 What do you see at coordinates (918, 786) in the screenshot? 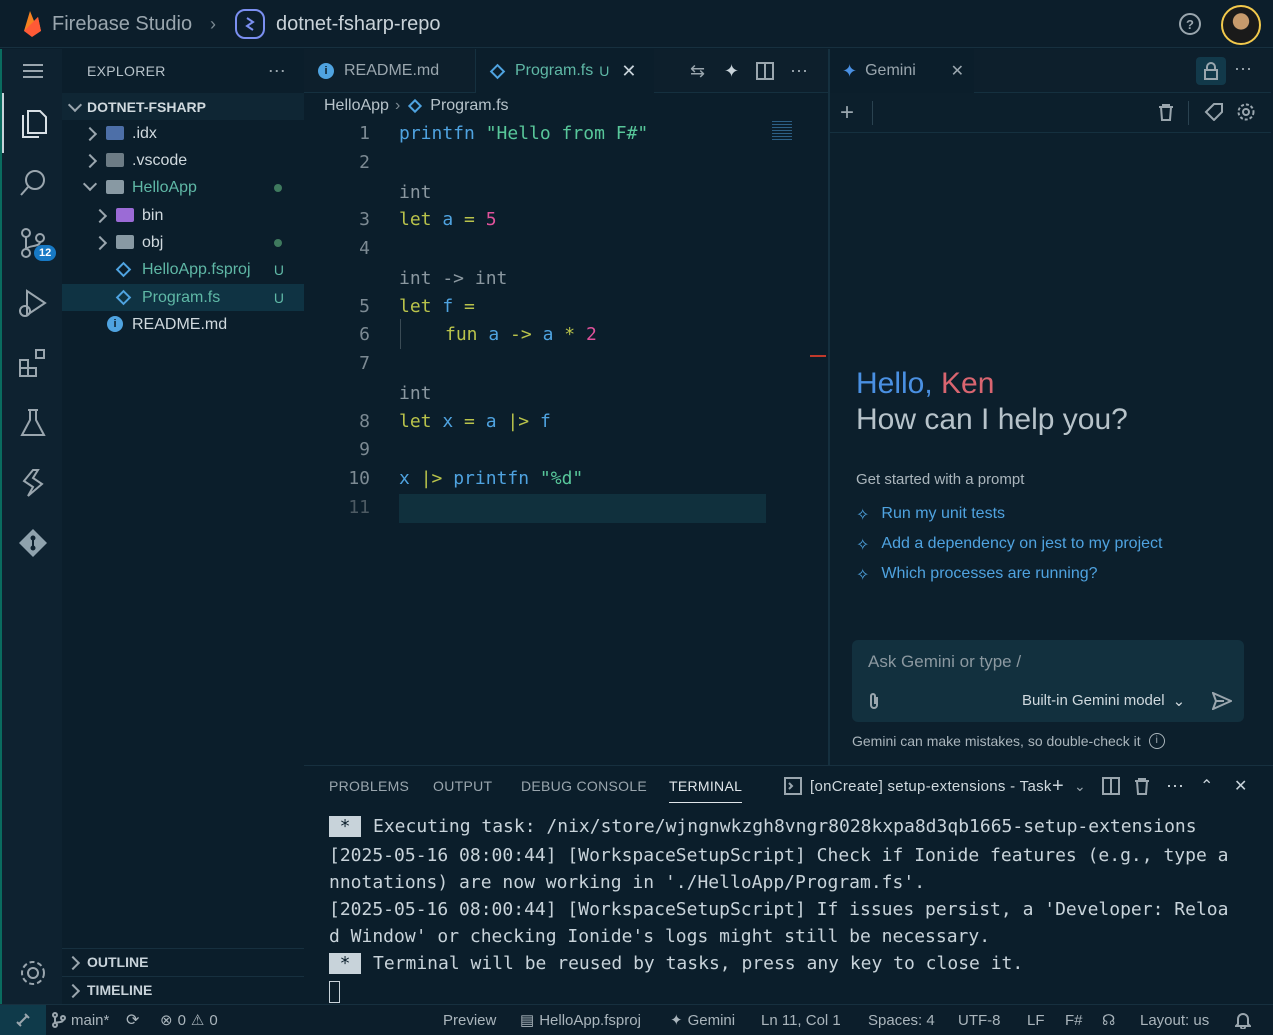
I see `terminal-task-selector: [onCreate] setup-extensions - Task` at bounding box center [918, 786].